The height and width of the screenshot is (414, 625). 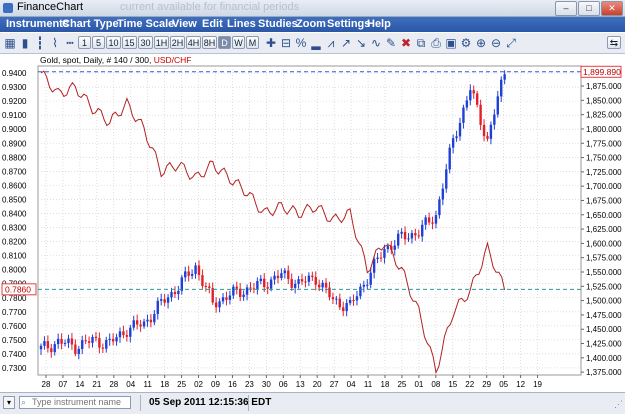 What do you see at coordinates (466, 43) in the screenshot?
I see `settings-icon: ⚙` at bounding box center [466, 43].